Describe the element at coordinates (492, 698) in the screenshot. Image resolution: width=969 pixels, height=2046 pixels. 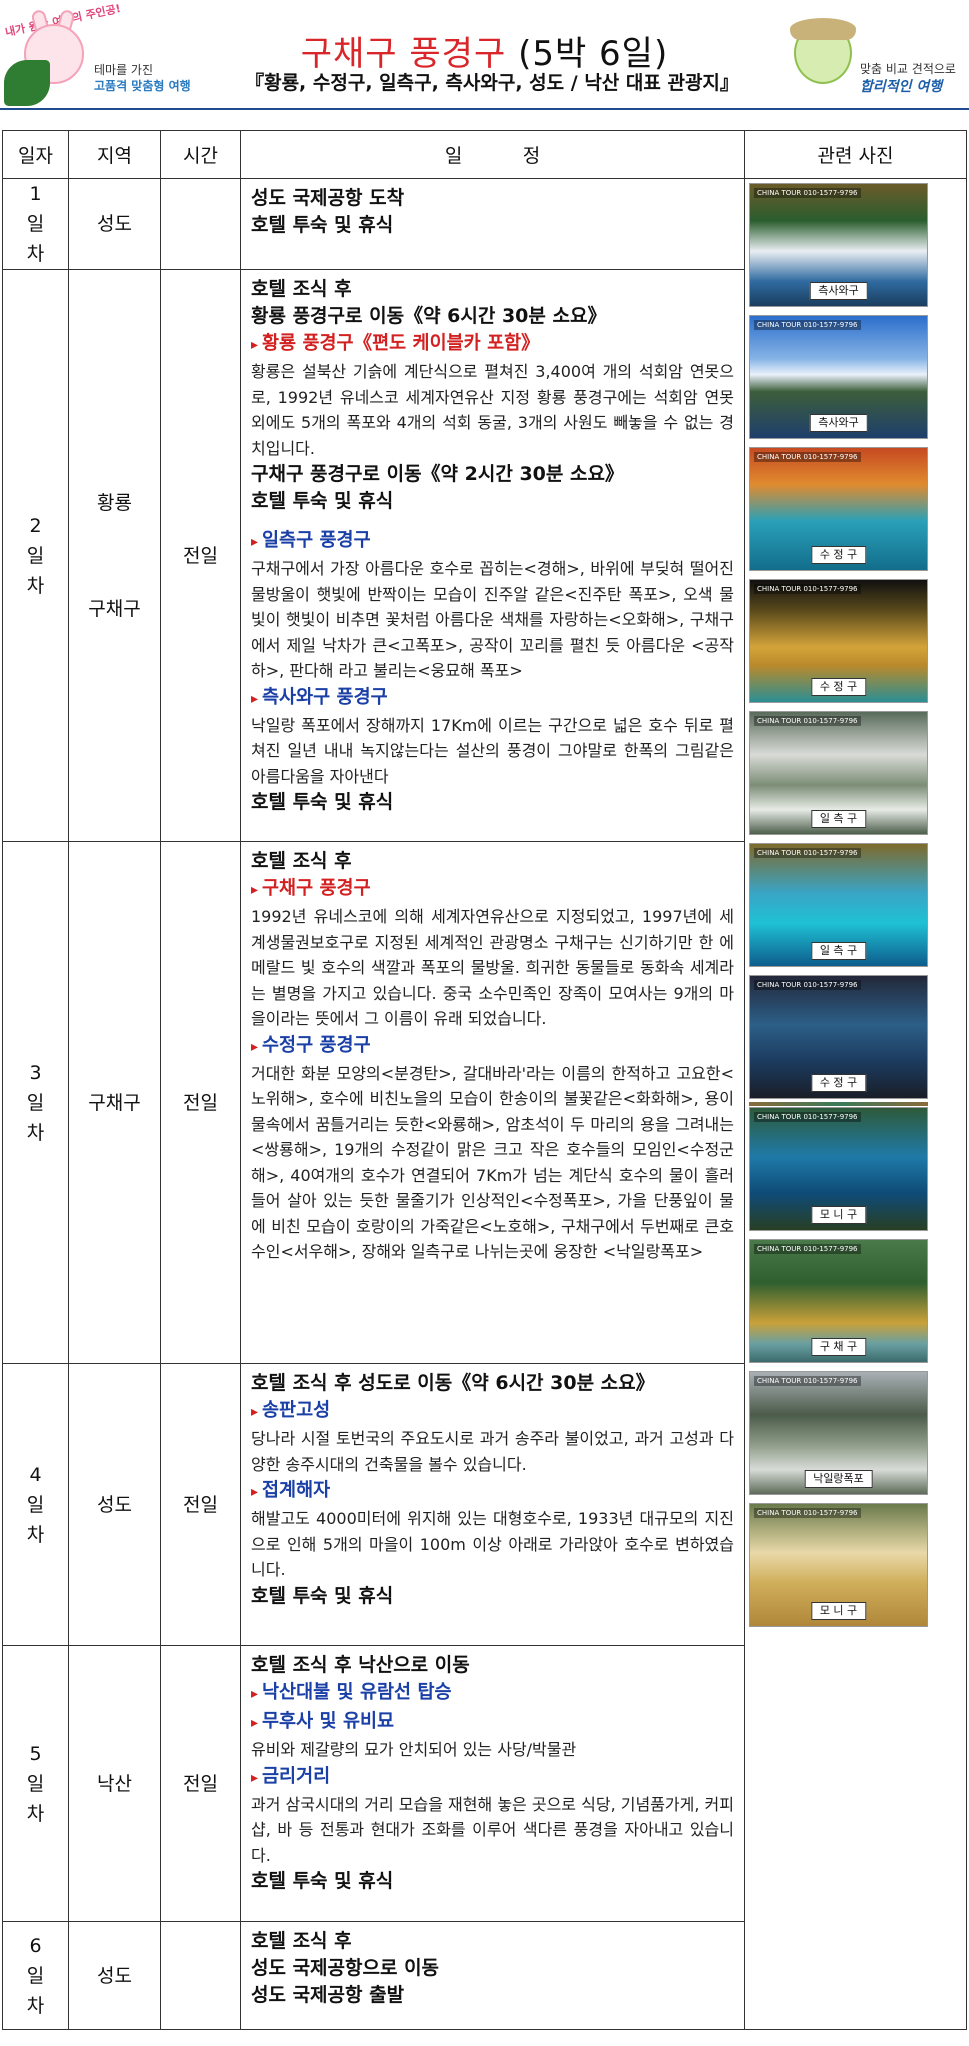
I see `attraction-heading: ▸ 측사와구 풍경구` at that location.